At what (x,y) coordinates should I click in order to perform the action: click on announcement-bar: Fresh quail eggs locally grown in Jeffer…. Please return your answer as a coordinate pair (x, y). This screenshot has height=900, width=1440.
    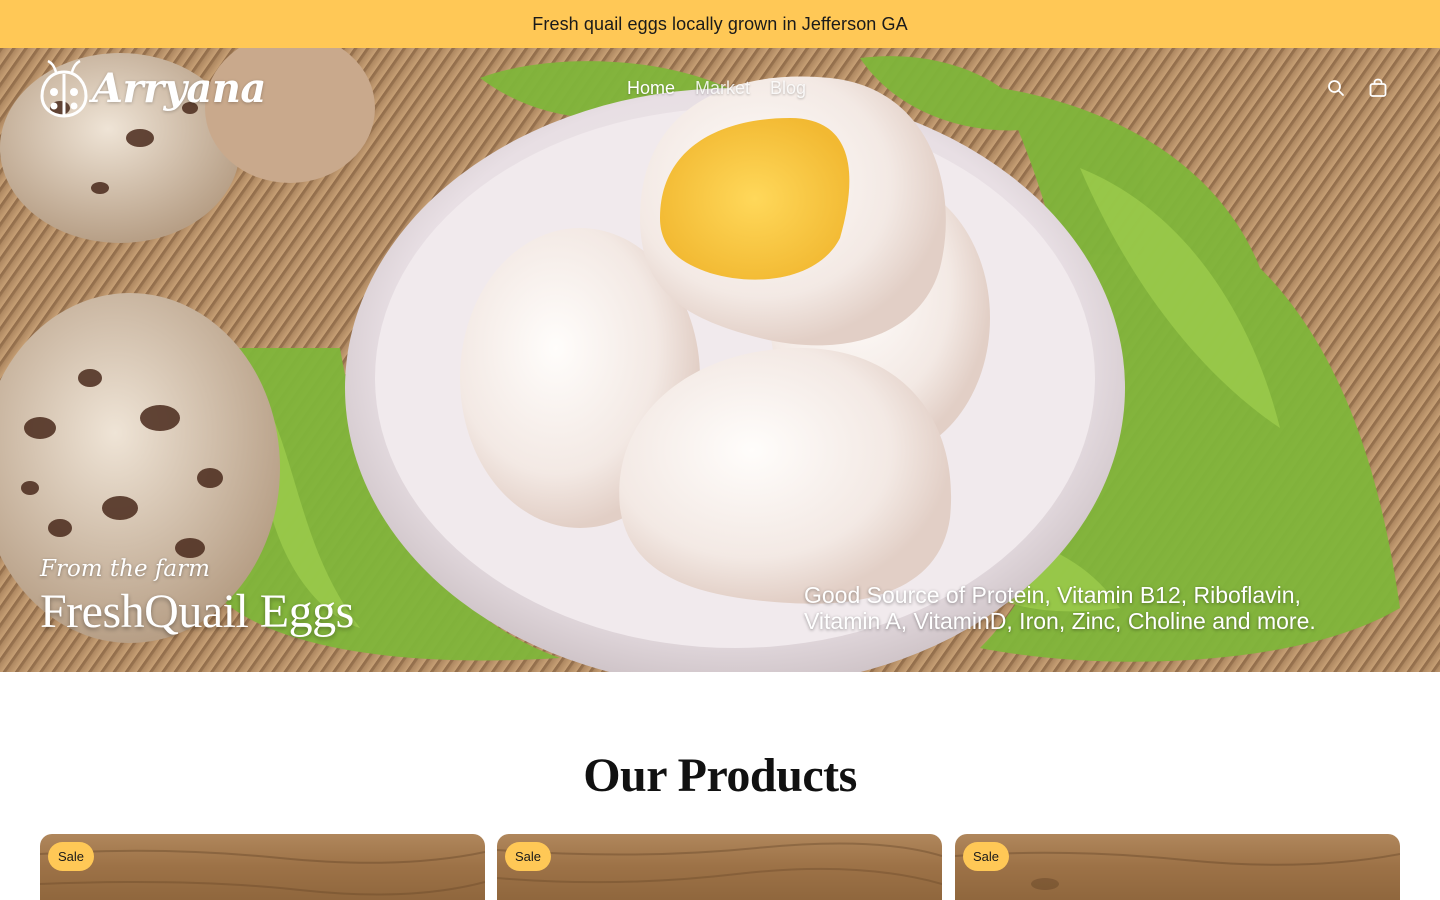
    Looking at the image, I should click on (720, 24).